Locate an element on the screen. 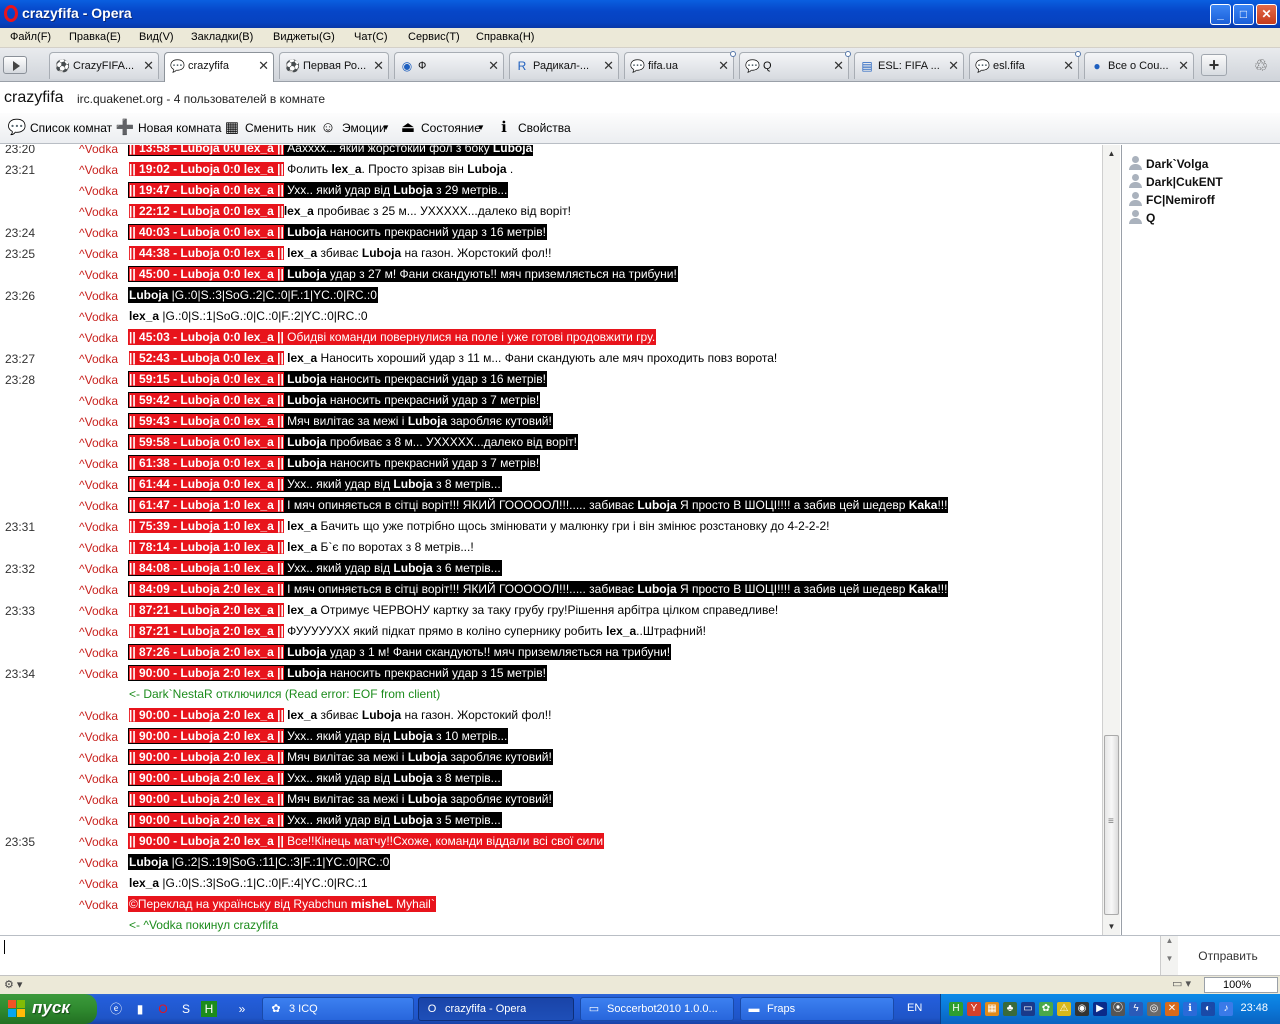  tab-2: ⚽ Первая Ро... ✕ is located at coordinates (334, 65).